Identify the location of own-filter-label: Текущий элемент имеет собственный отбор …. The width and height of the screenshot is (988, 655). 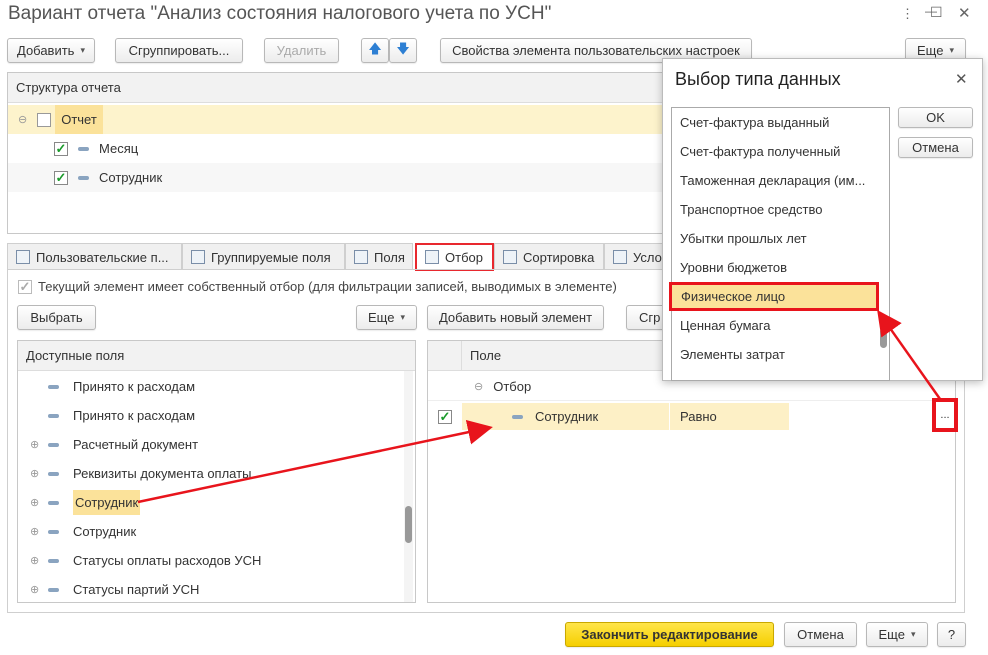
(327, 286).